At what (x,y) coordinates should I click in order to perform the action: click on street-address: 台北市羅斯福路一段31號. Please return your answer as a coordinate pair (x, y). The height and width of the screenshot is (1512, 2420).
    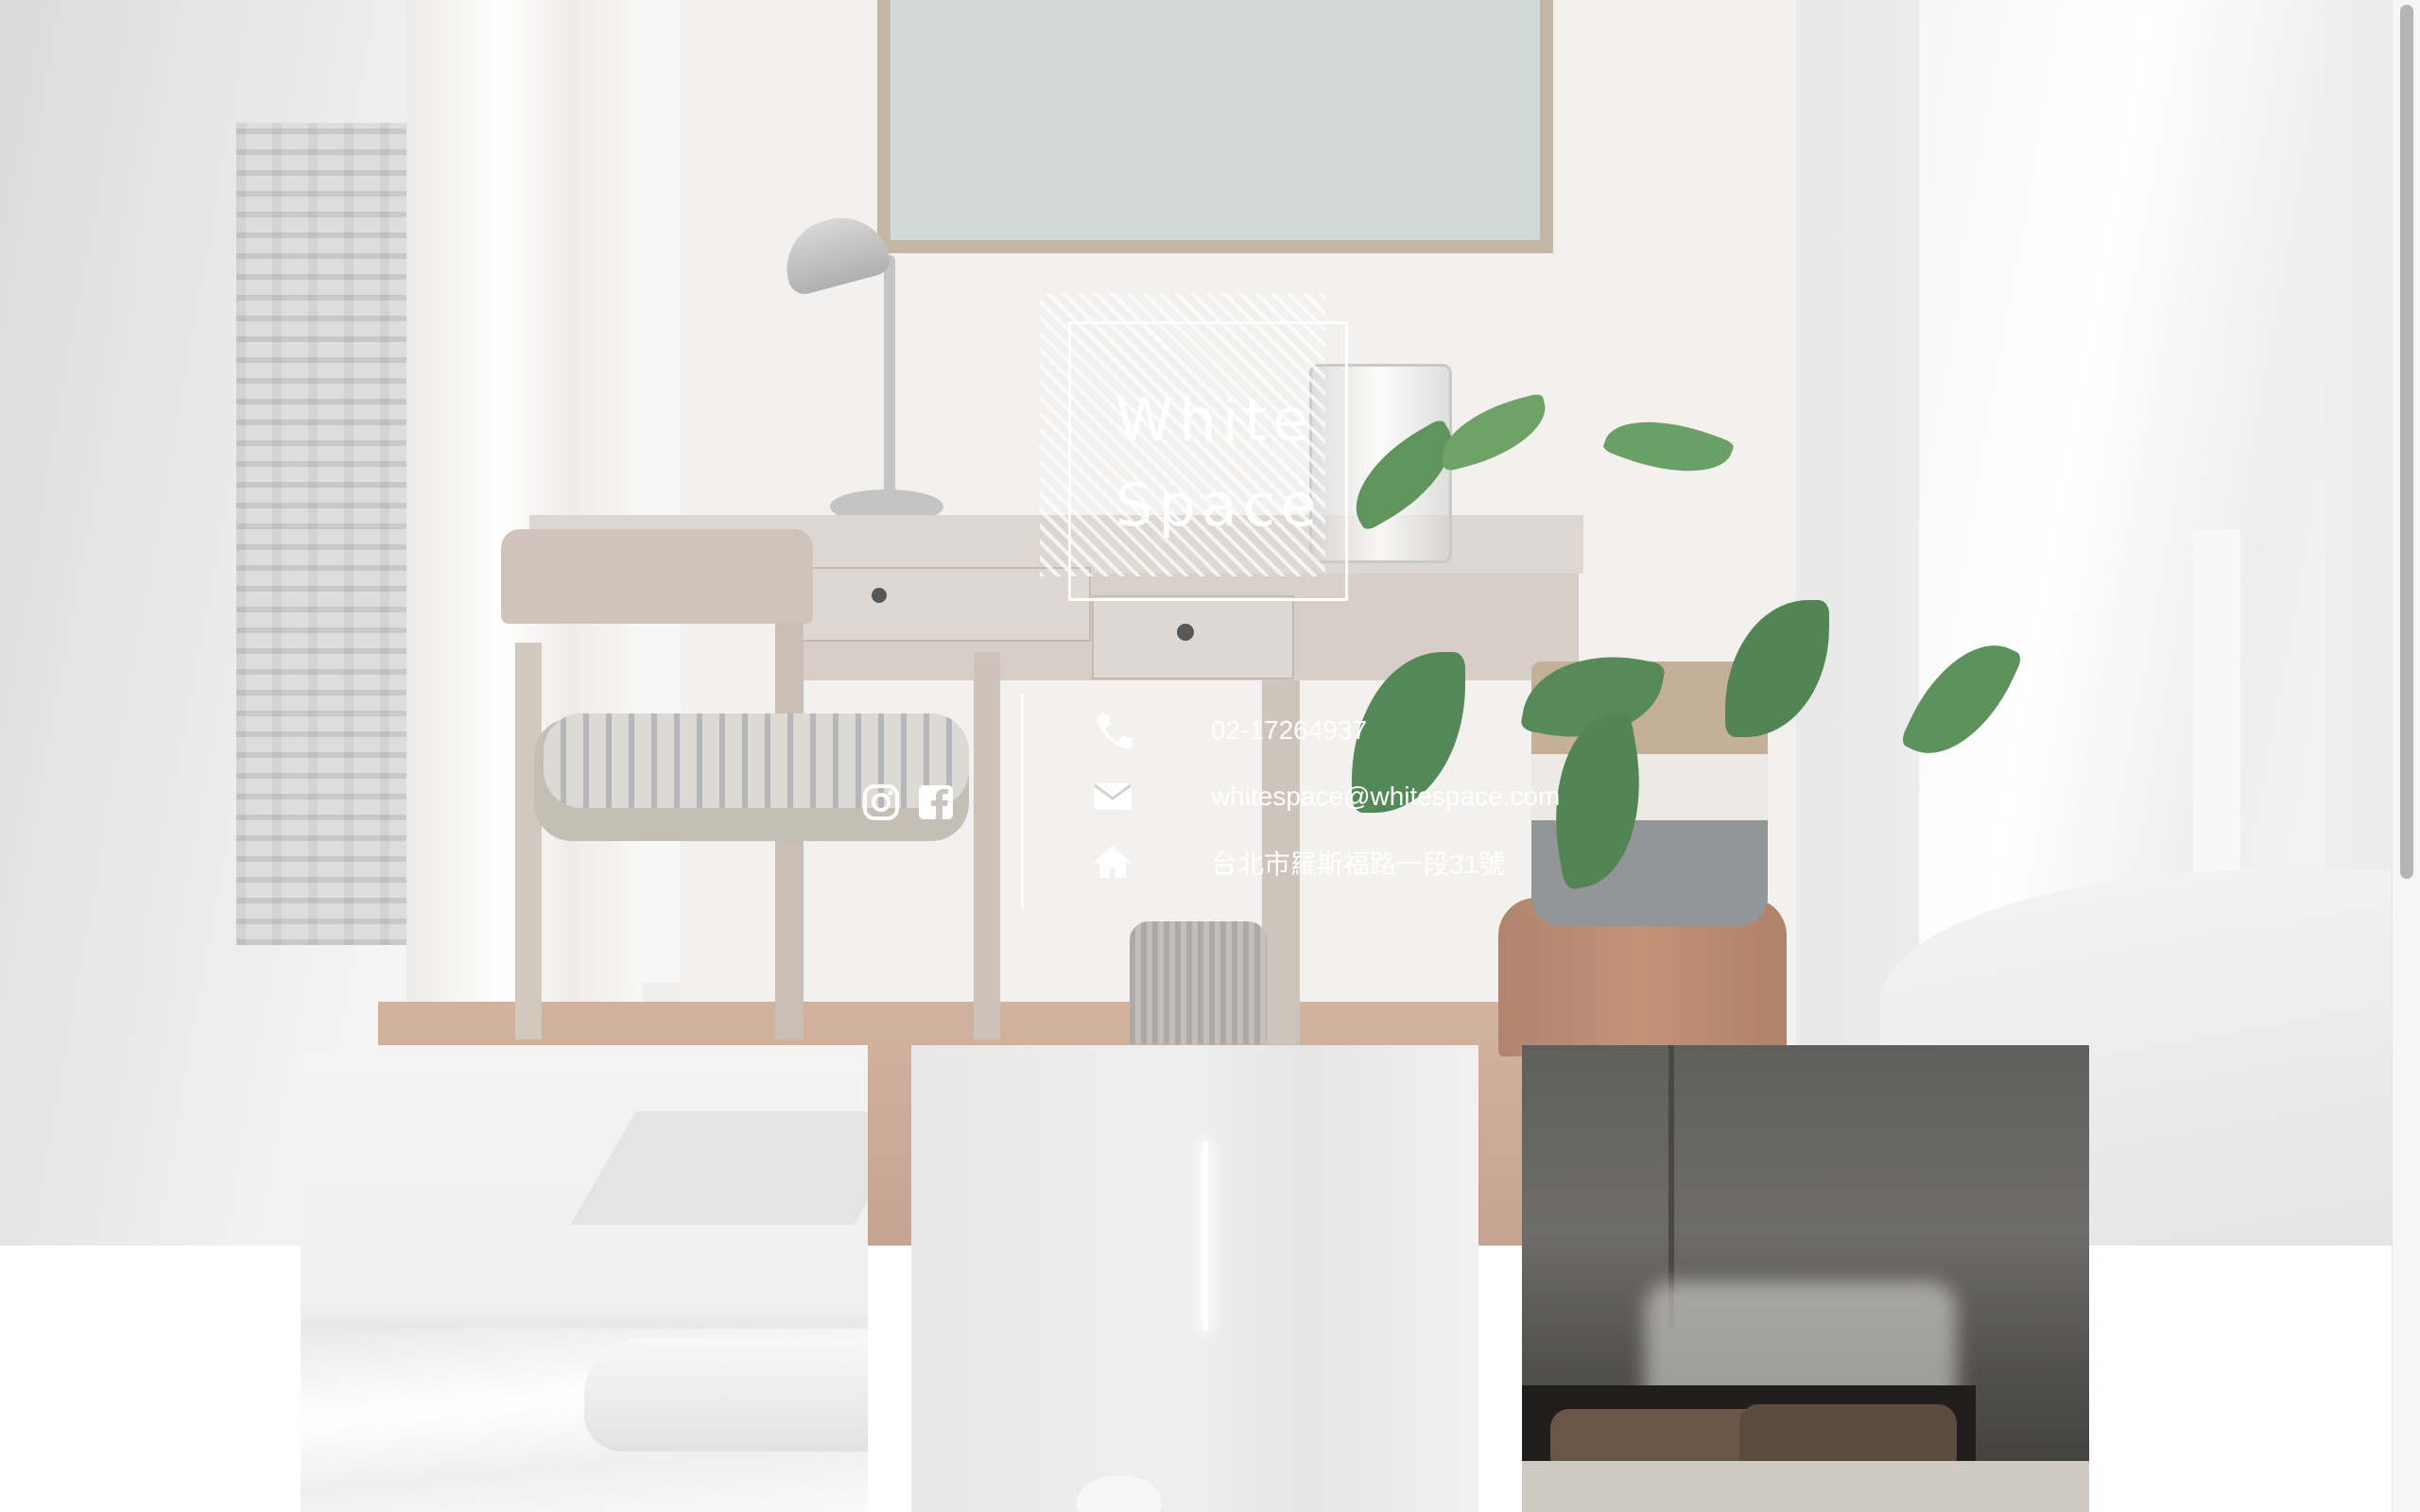
    Looking at the image, I should click on (1359, 864).